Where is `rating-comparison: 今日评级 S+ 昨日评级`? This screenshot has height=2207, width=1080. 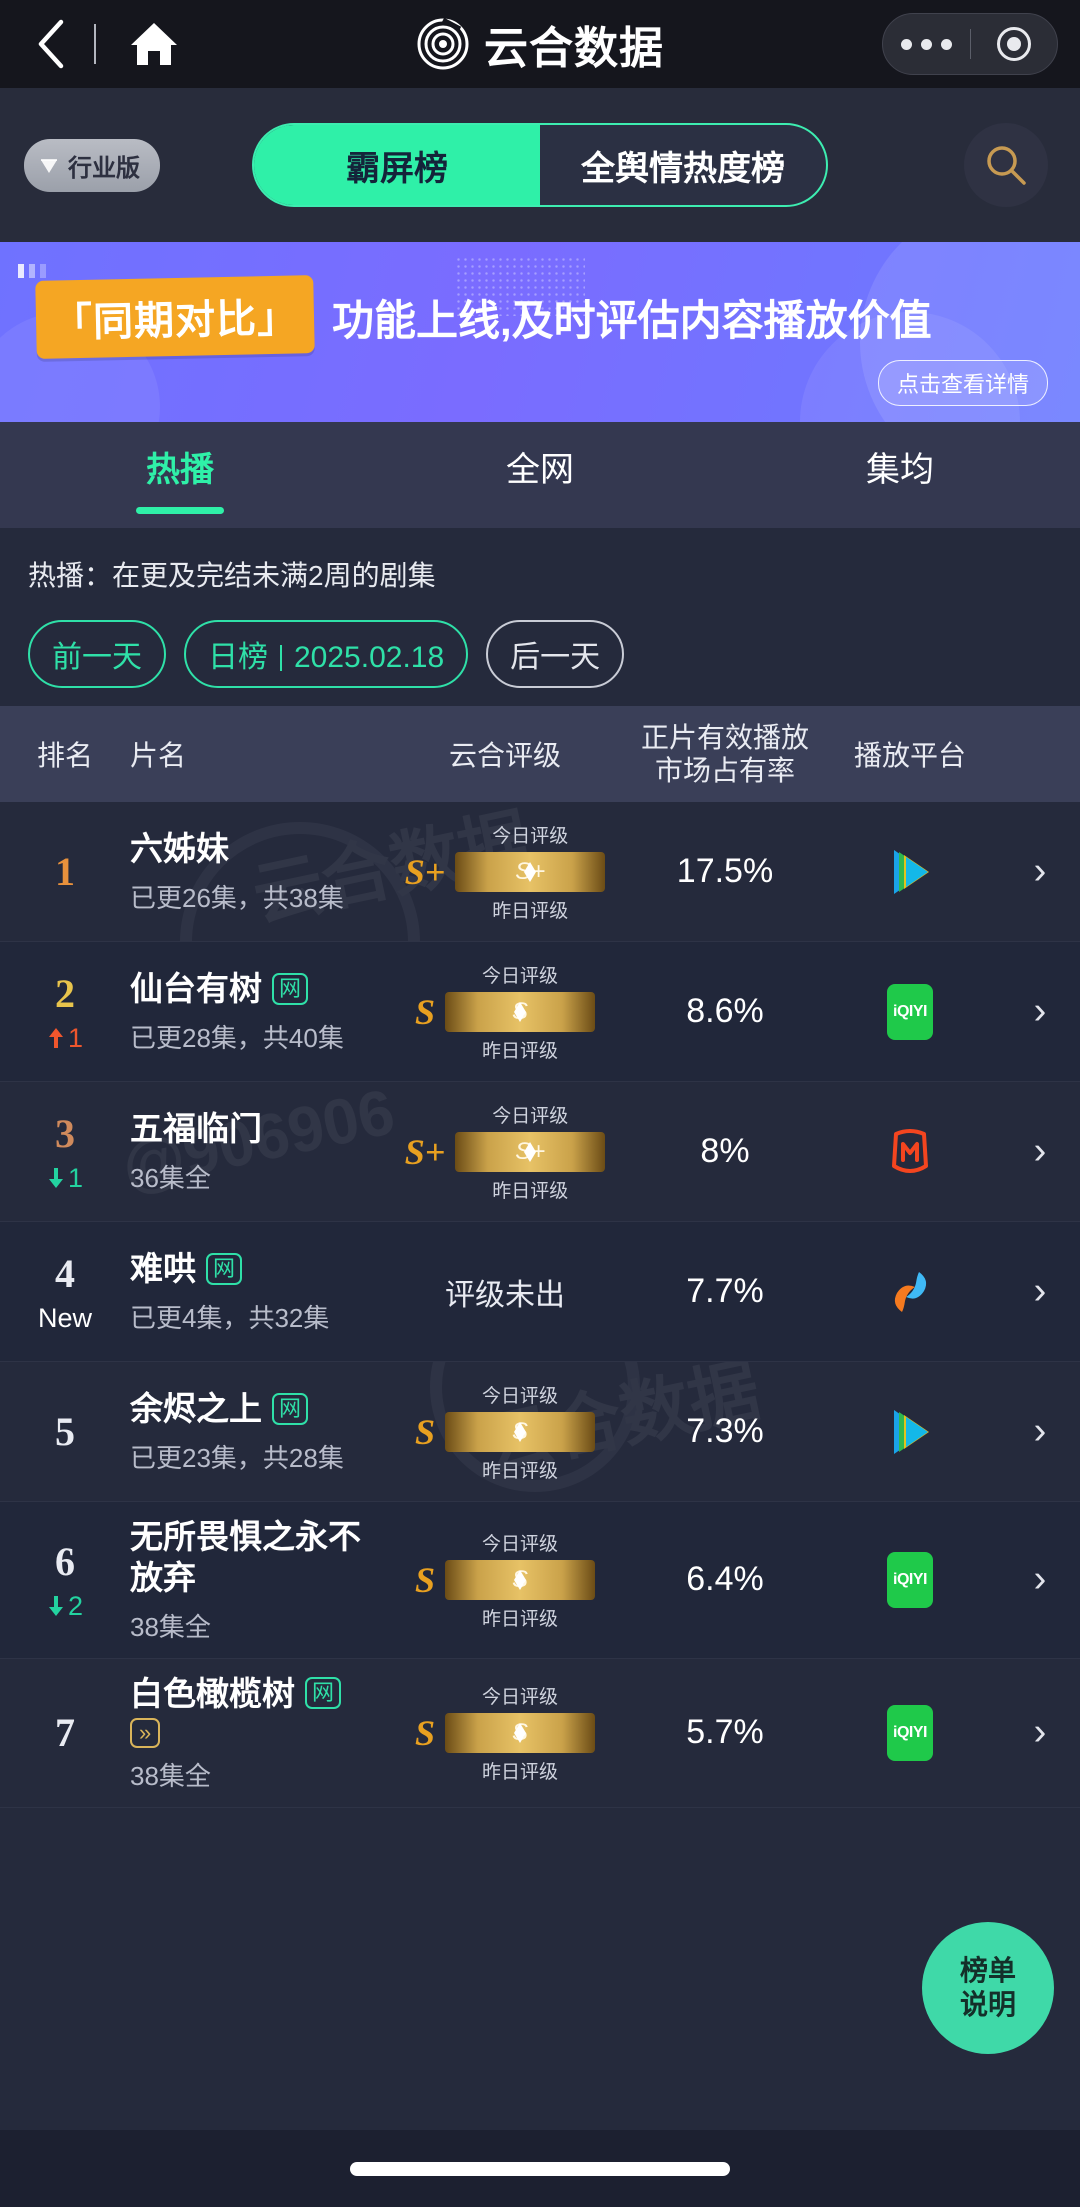 rating-comparison: 今日评级 S+ 昨日评级 is located at coordinates (530, 872).